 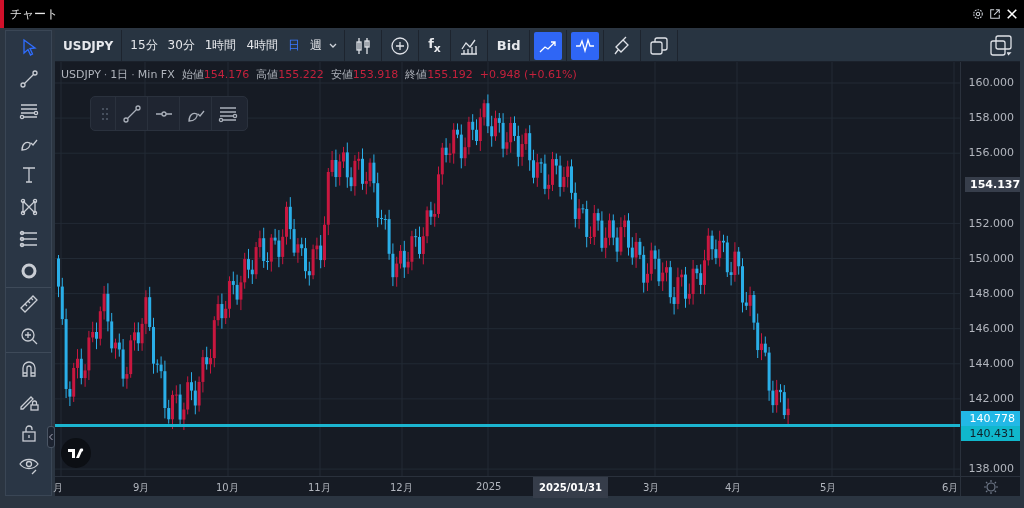 I want to click on price-tick: 150.000, so click(x=991, y=258).